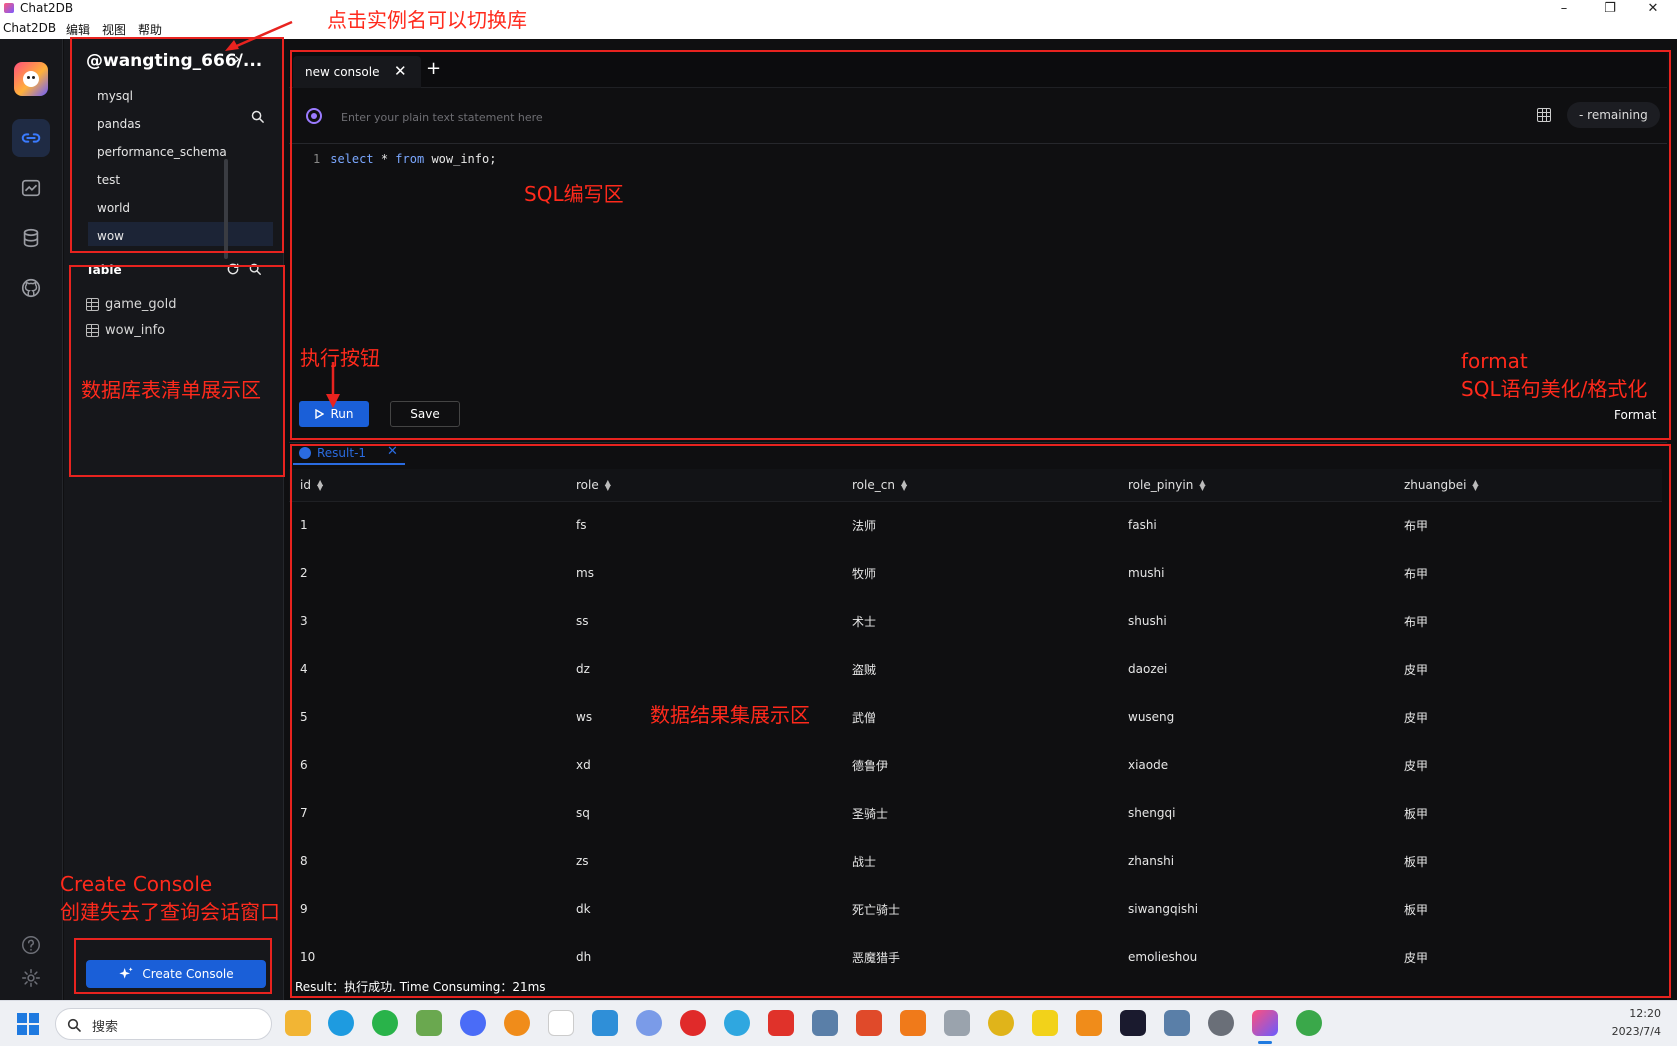 This screenshot has height=1046, width=1677. What do you see at coordinates (170, 912) in the screenshot?
I see `annotation-create-console-desc: 创建失去了查询会话窗口` at bounding box center [170, 912].